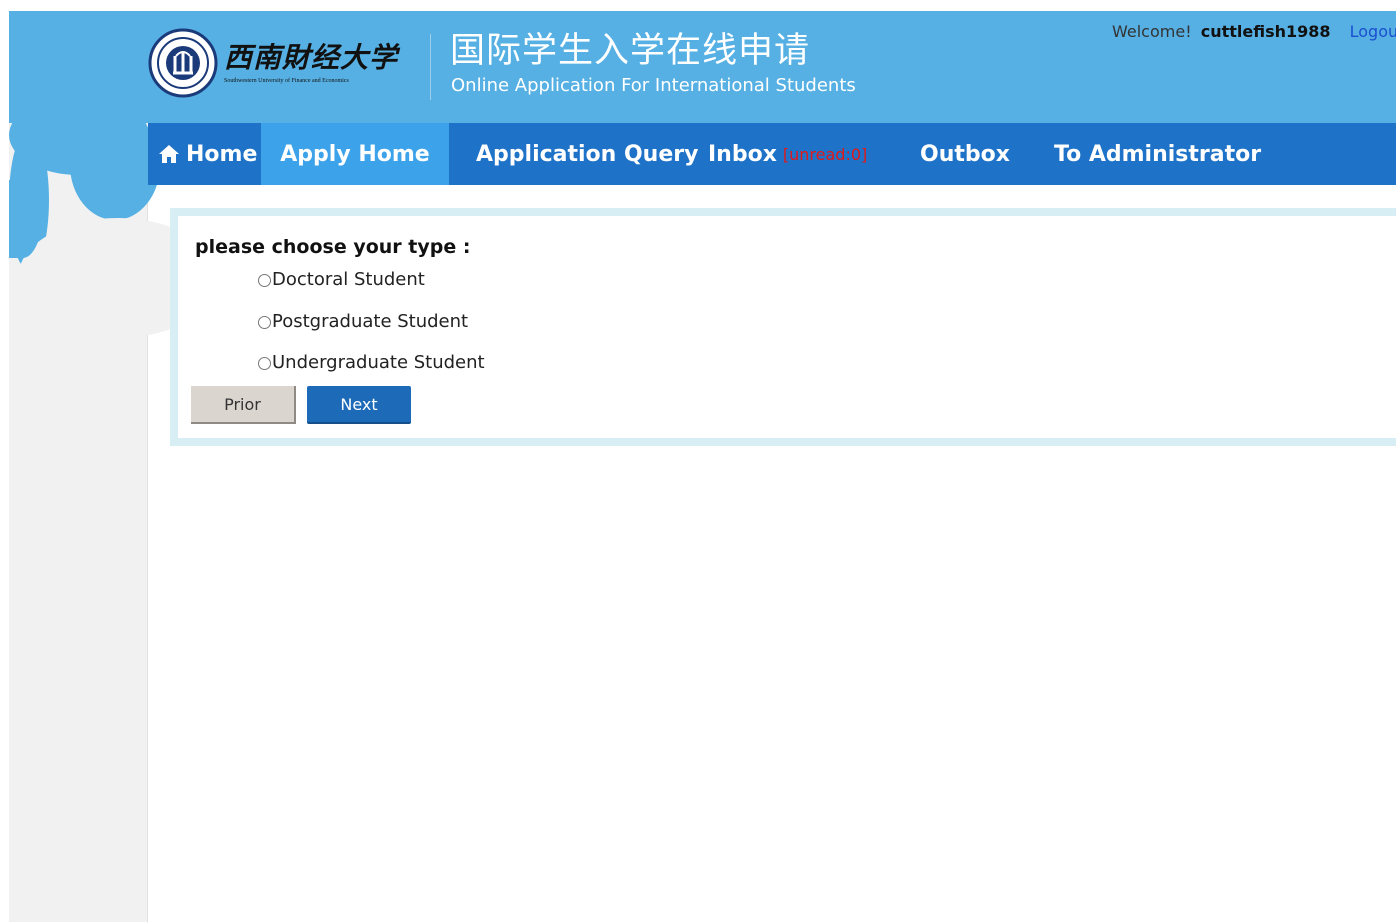 This screenshot has width=1396, height=922. Describe the element at coordinates (630, 51) in the screenshot. I see `site-title-chinese: 国际学生入学在线申请` at that location.